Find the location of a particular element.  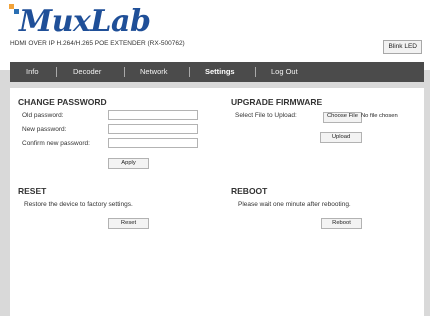

nav-bar: Info Decoder Network Settings Log Out is located at coordinates (217, 72).